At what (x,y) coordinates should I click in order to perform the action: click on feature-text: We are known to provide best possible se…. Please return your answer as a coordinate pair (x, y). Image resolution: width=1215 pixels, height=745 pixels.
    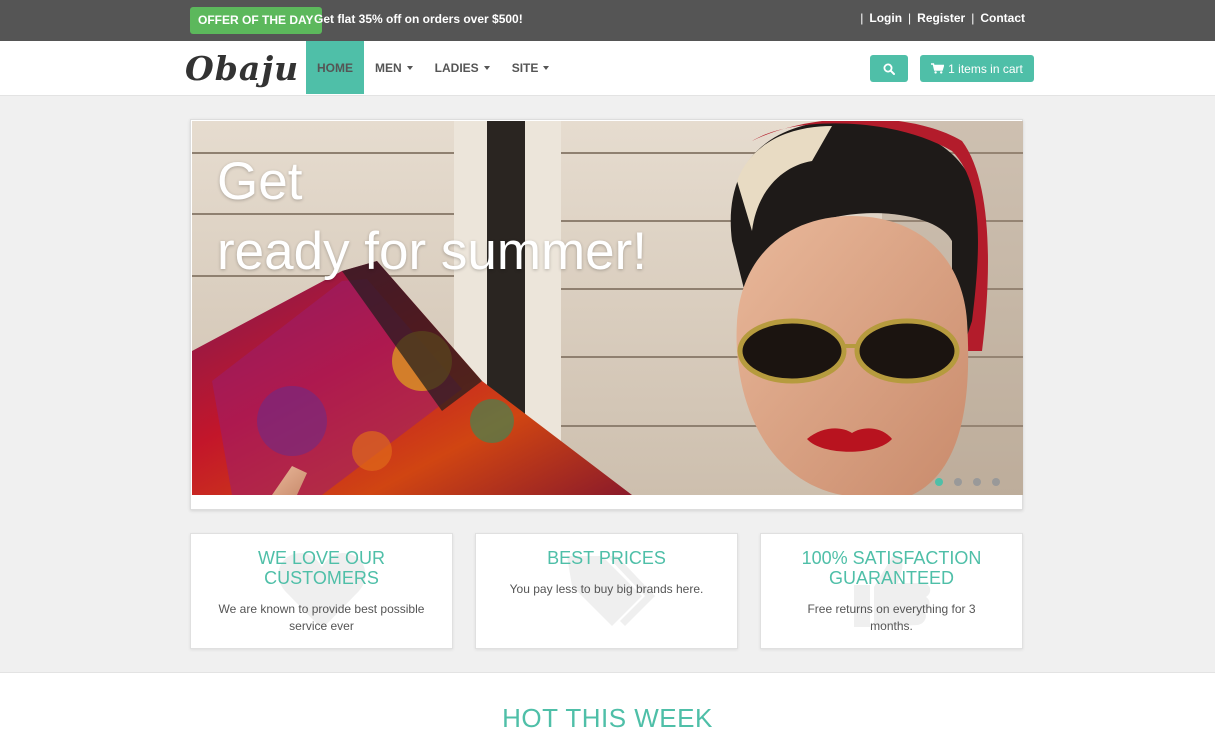
    Looking at the image, I should click on (321, 617).